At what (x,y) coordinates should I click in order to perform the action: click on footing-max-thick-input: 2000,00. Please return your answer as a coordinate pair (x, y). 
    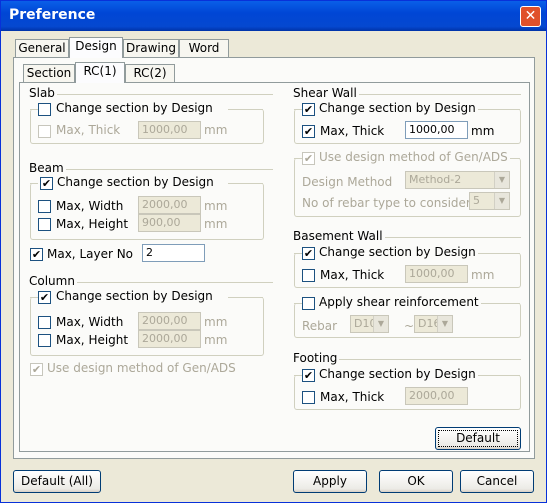
    Looking at the image, I should click on (436, 396).